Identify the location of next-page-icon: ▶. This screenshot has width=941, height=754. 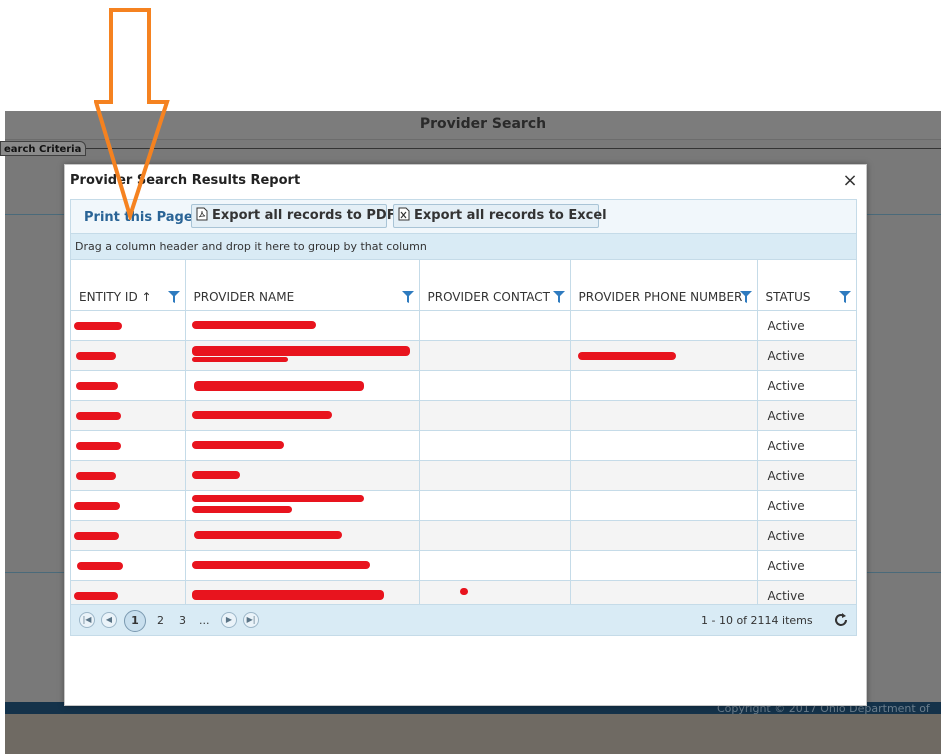
(229, 620).